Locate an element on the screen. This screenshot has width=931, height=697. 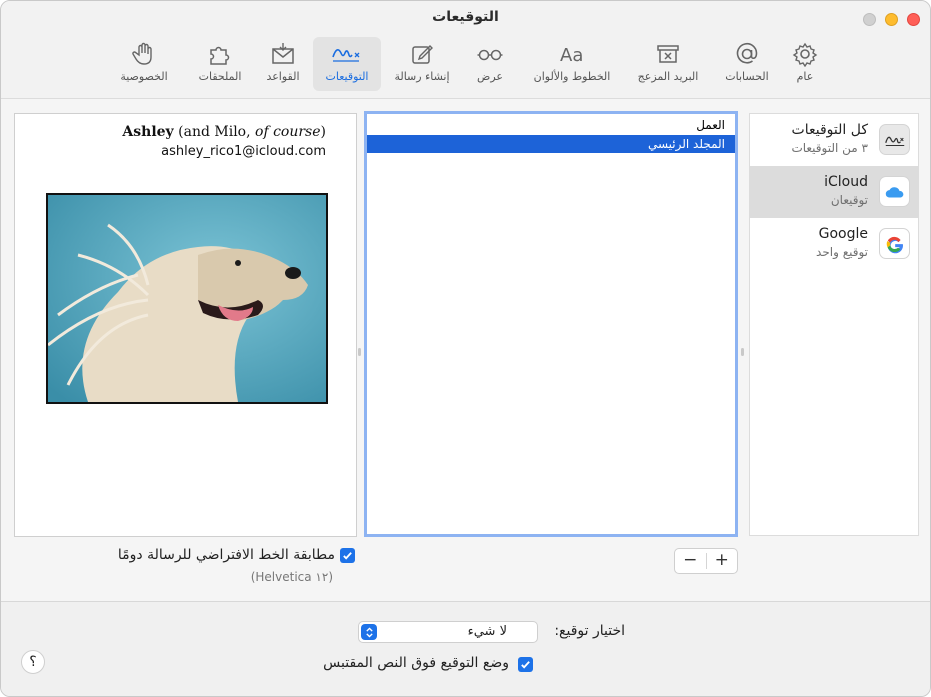
glasses-icon is located at coordinates (490, 55).